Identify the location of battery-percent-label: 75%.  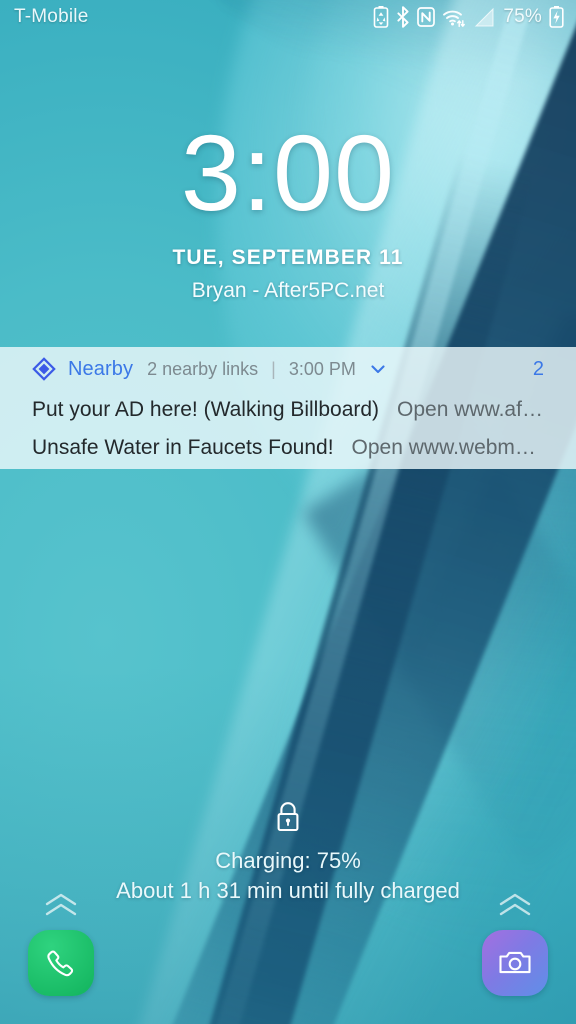
(522, 16).